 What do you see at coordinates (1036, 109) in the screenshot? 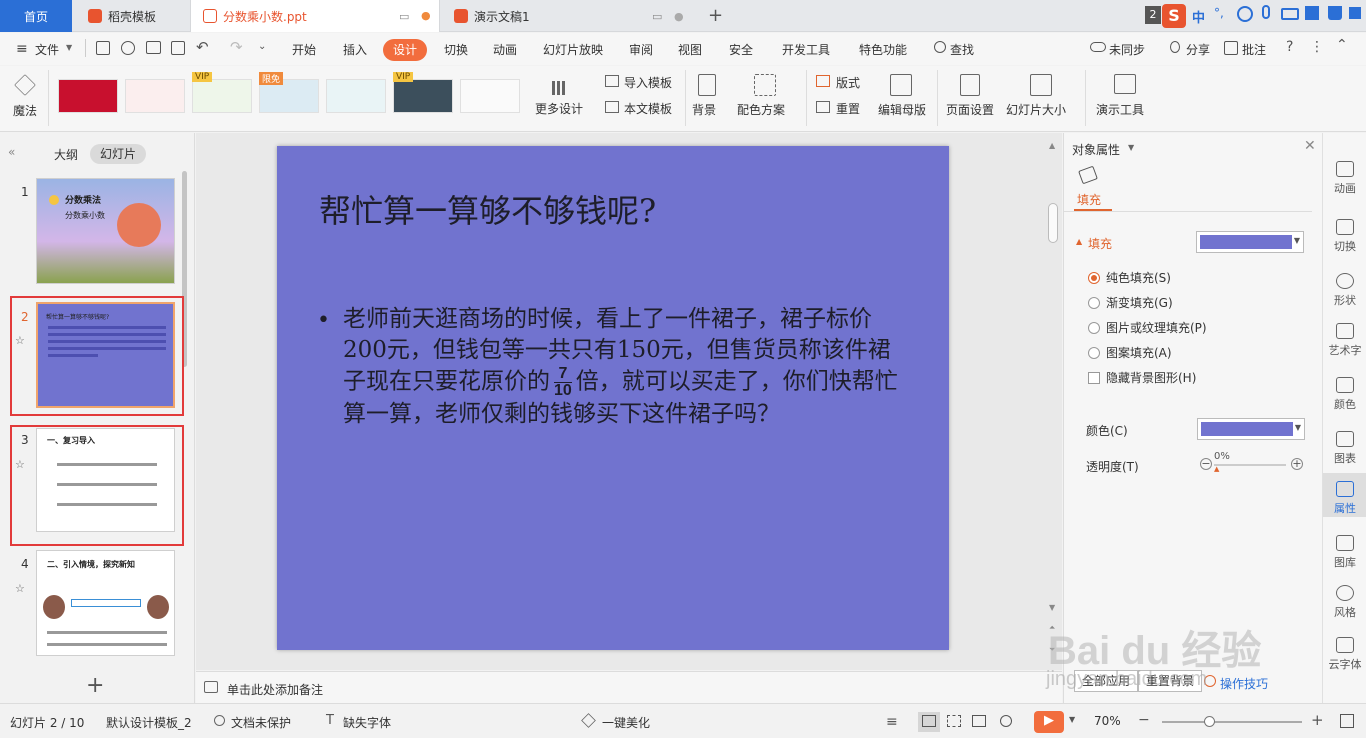
I see `slide-size-button: 幻灯片大小` at bounding box center [1036, 109].